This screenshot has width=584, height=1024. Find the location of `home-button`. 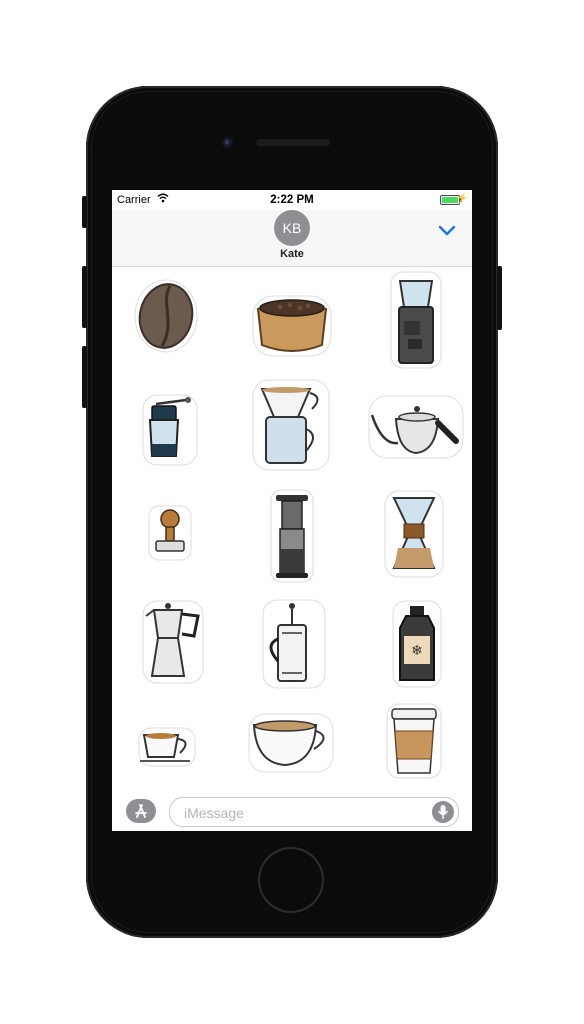

home-button is located at coordinates (291, 880).